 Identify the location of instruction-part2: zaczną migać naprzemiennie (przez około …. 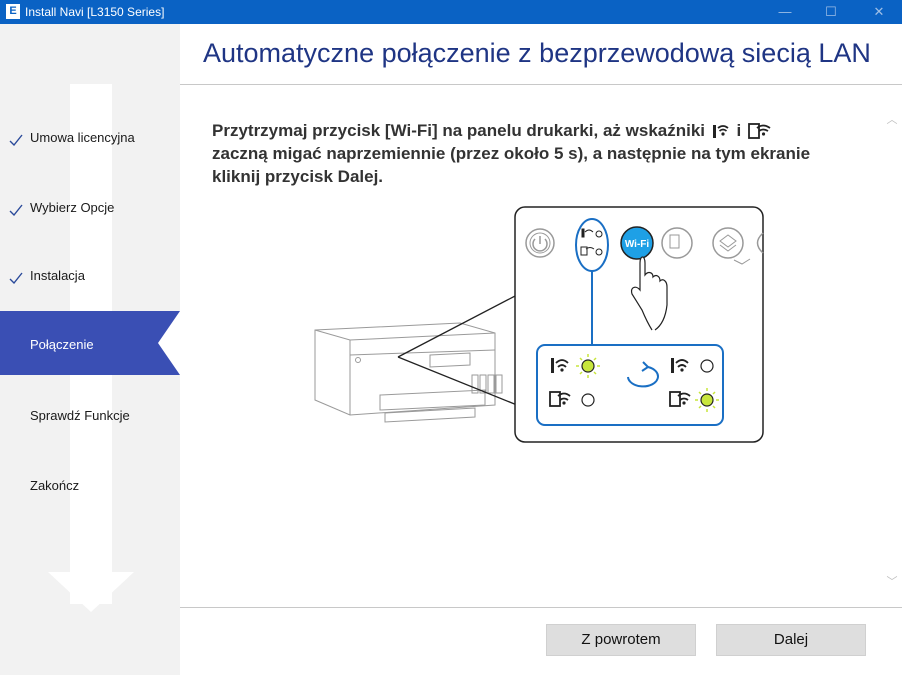
(511, 165).